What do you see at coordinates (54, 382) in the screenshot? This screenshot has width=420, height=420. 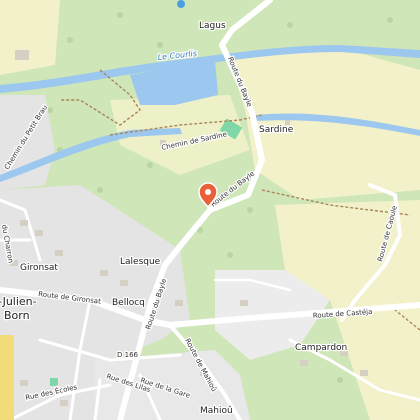 I see `park-area` at bounding box center [54, 382].